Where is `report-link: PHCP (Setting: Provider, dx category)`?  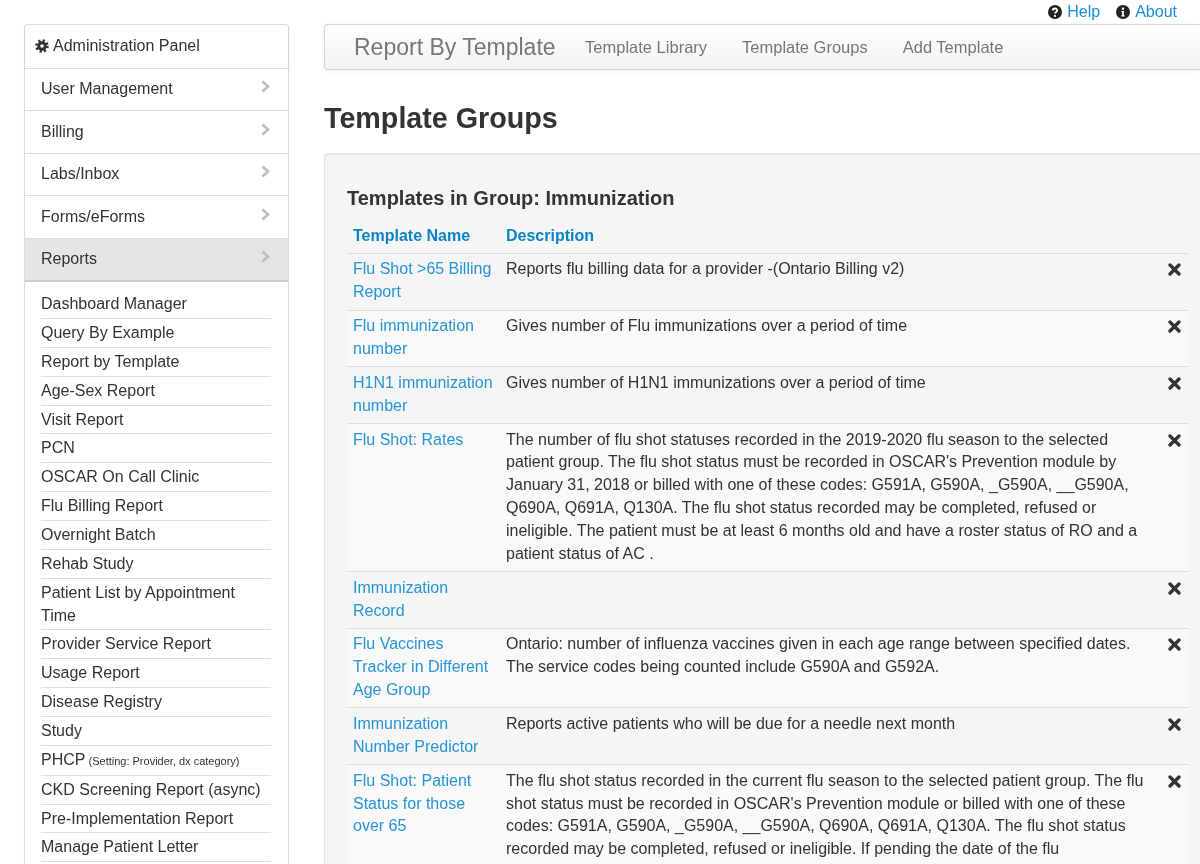 report-link: PHCP (Setting: Provider, dx category) is located at coordinates (156, 760).